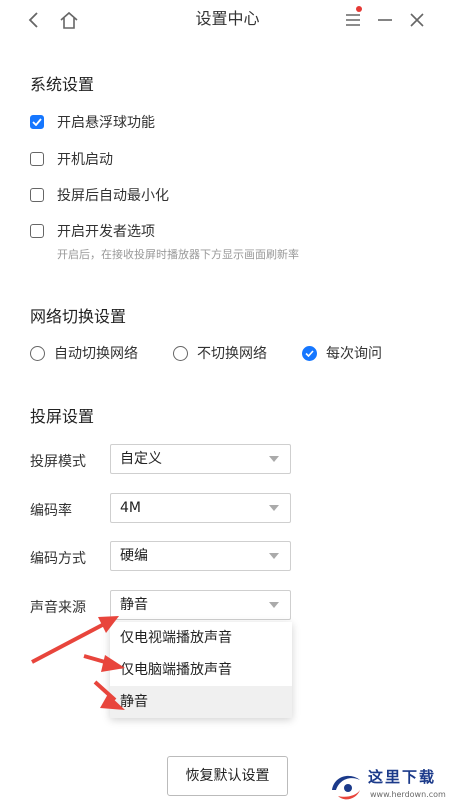 Image resolution: width=455 pixels, height=808 pixels. I want to click on checkbox-auto-start: 开机启动, so click(71, 159).